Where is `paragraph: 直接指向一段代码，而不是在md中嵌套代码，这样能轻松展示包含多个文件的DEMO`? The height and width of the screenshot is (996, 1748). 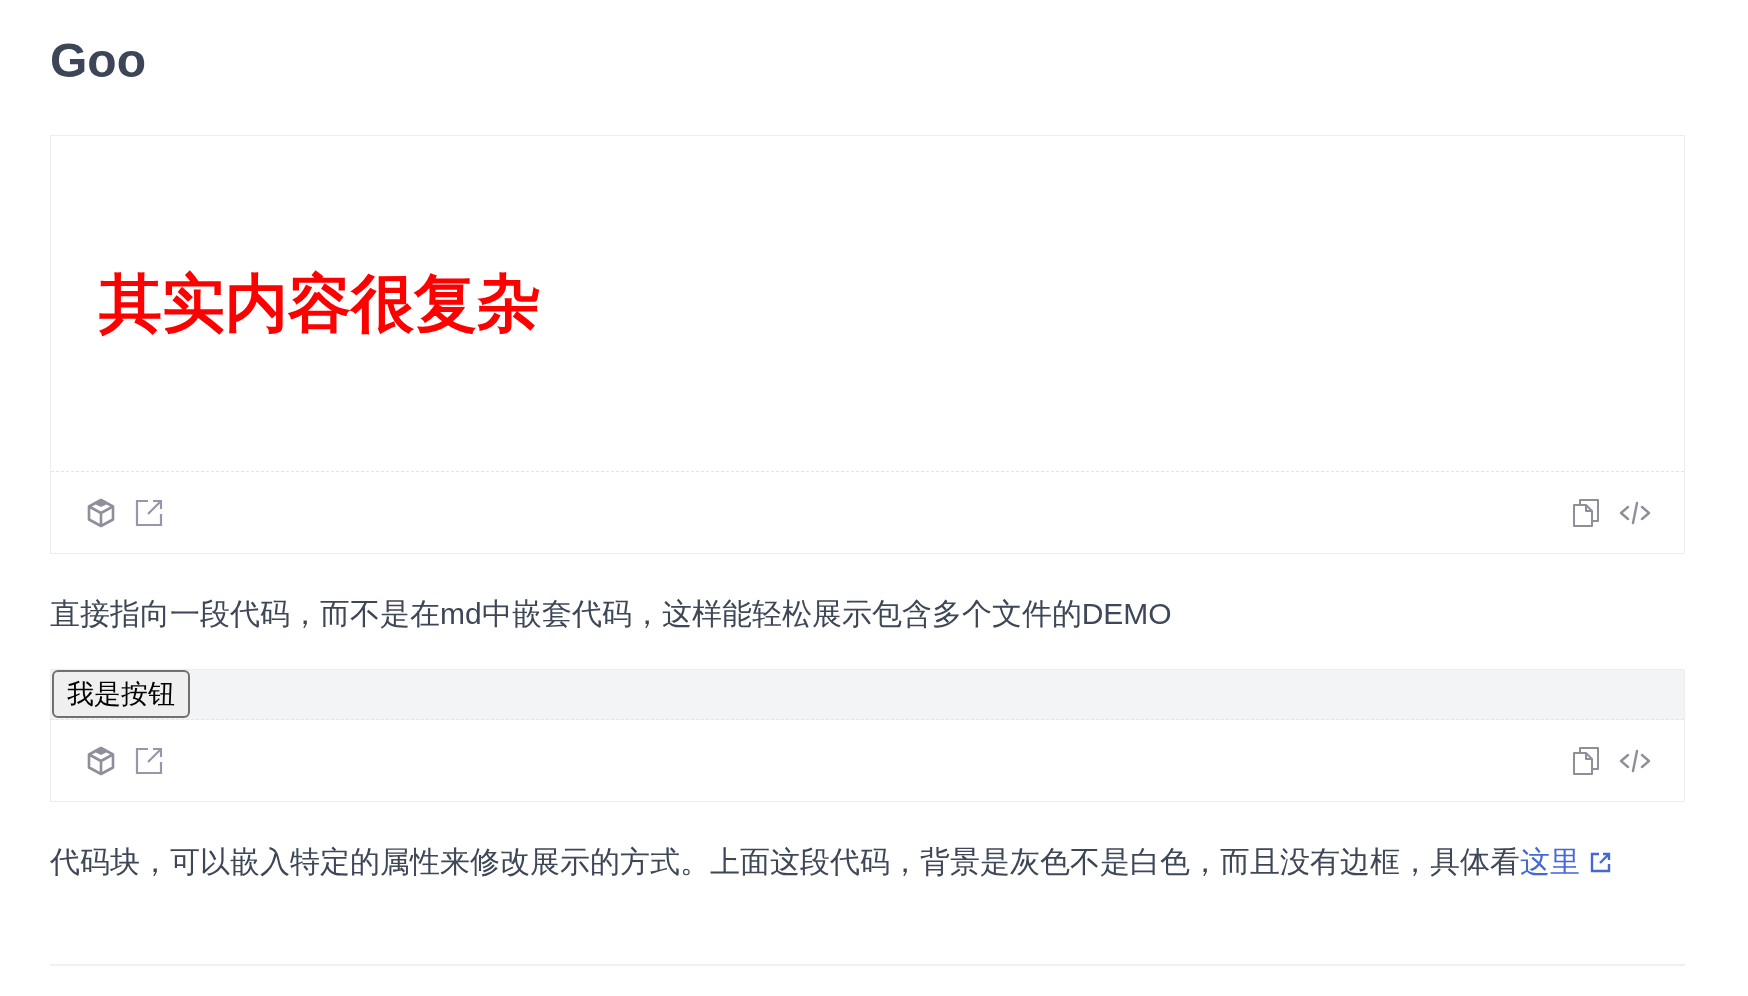
paragraph: 直接指向一段代码，而不是在md中嵌套代码，这样能轻松展示包含多个文件的DEMO is located at coordinates (611, 614).